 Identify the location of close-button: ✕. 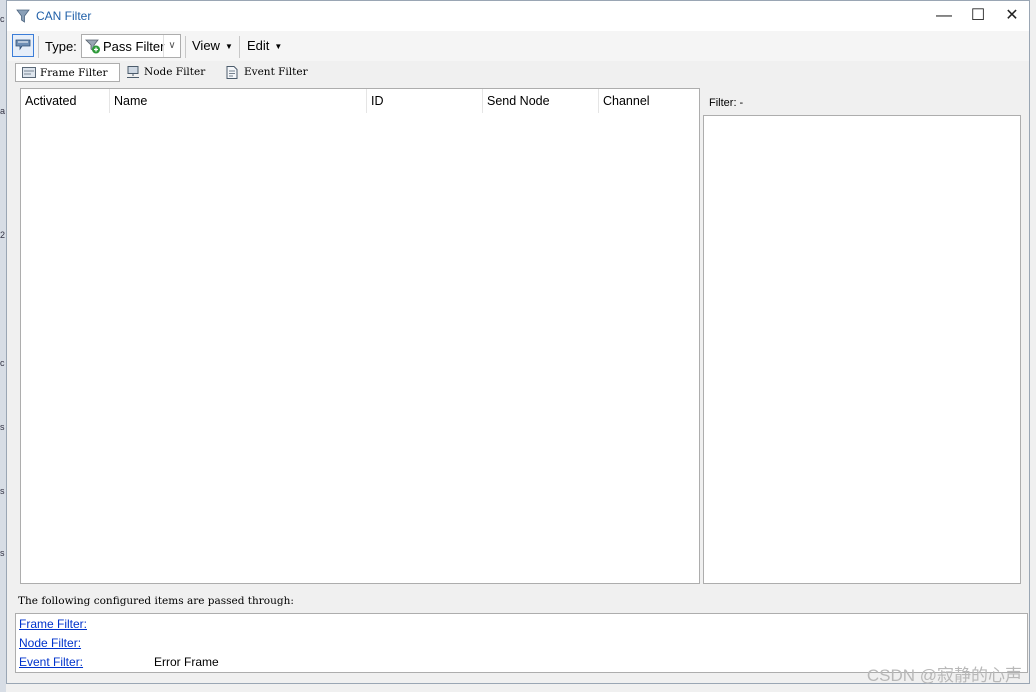
(1012, 16).